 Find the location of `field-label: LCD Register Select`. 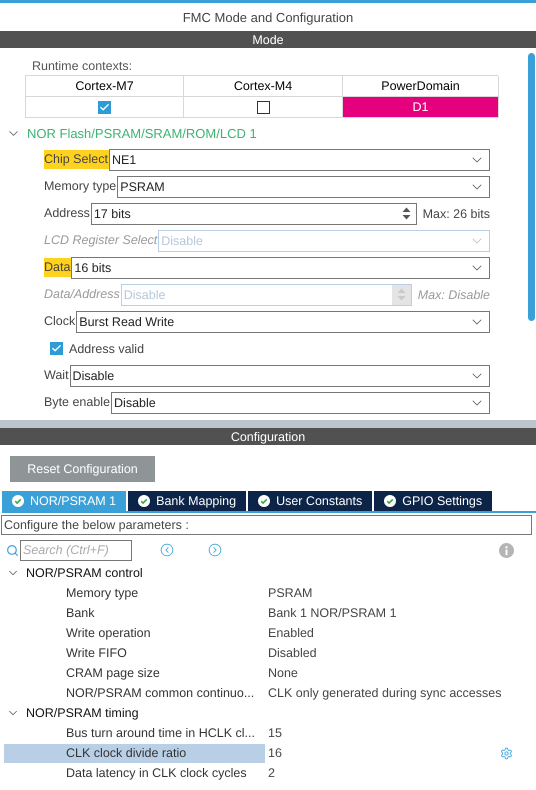

field-label: LCD Register Select is located at coordinates (101, 240).